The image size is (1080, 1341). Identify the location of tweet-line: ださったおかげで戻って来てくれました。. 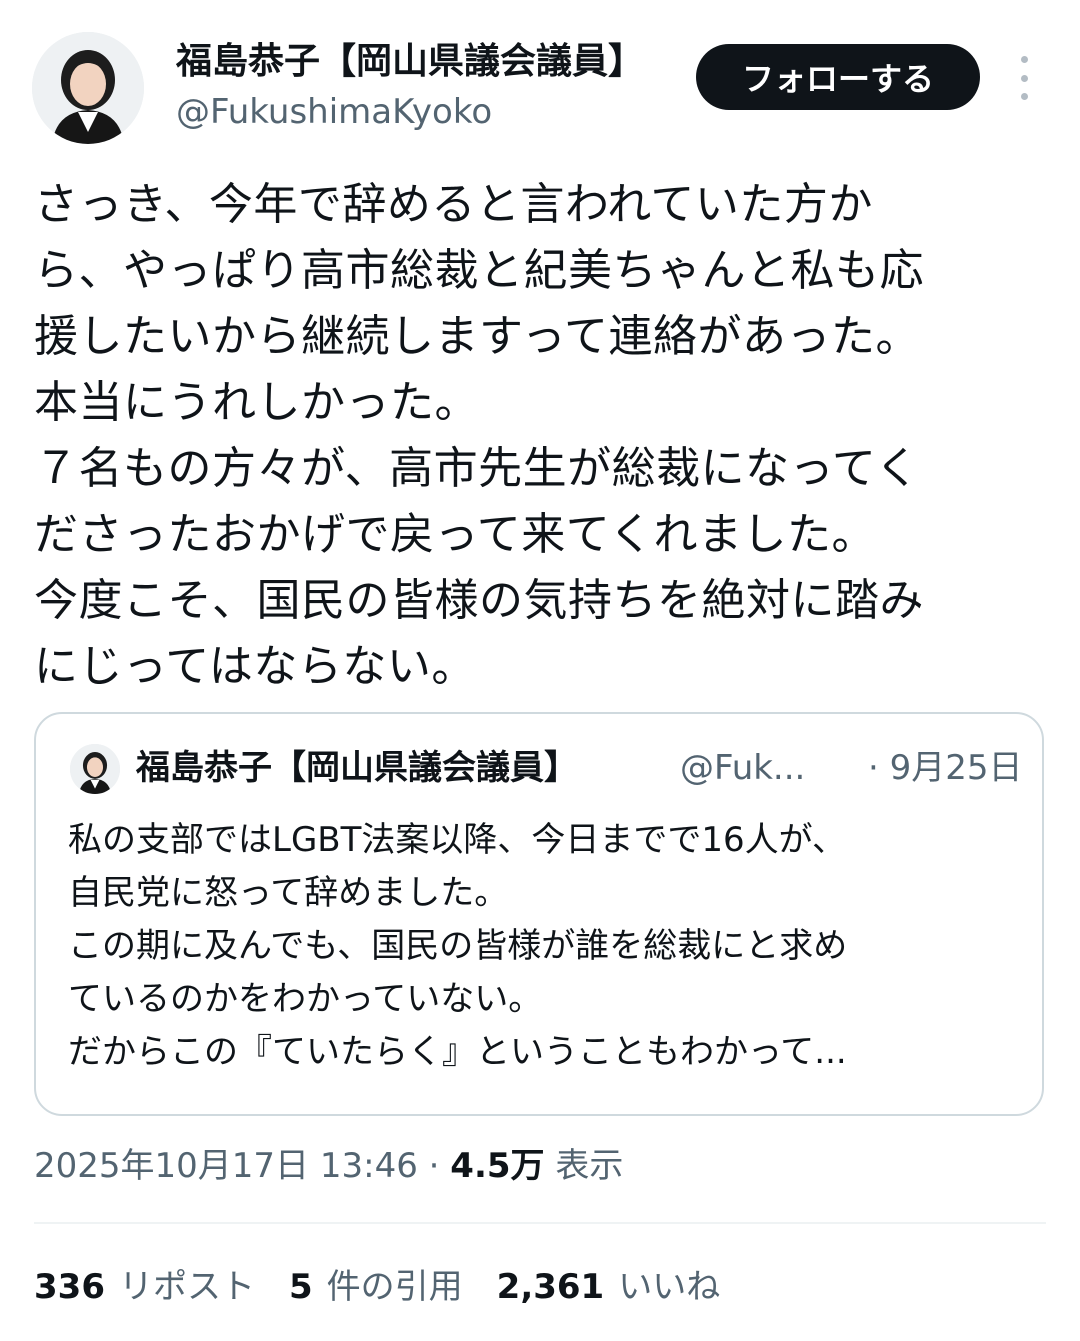
(455, 534).